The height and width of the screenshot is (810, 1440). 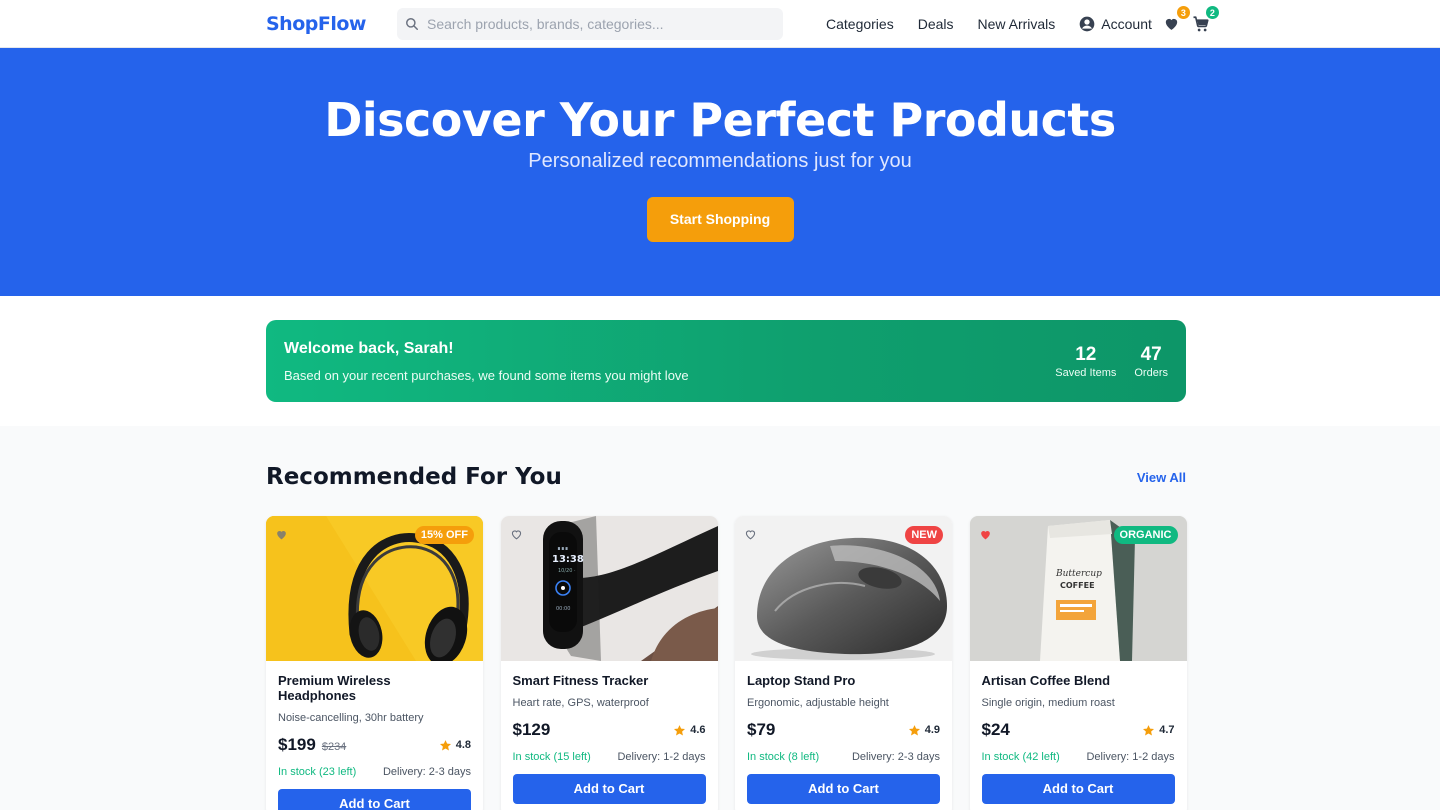 I want to click on product-rating: 4.7, so click(x=1158, y=730).